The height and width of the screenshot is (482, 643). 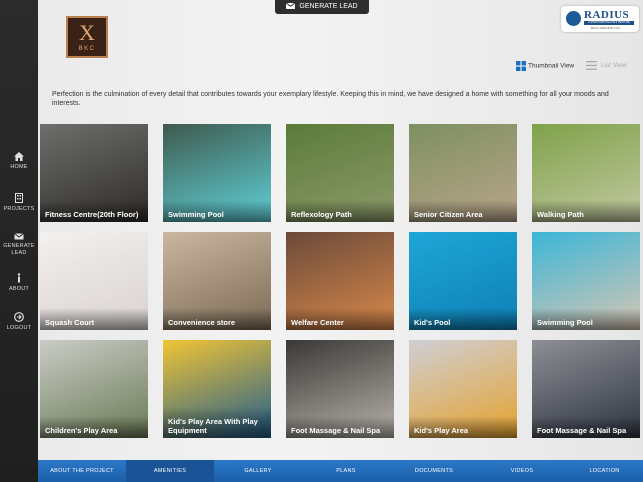 What do you see at coordinates (94, 389) in the screenshot?
I see `amenity-tile: Children's Play Area` at bounding box center [94, 389].